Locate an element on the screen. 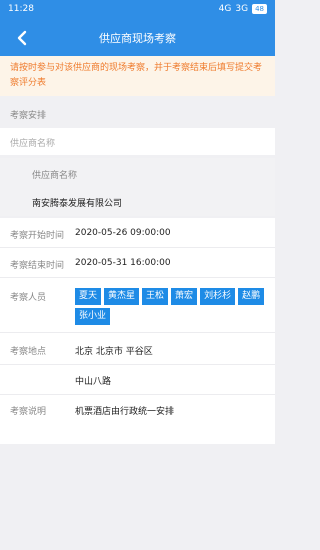 The width and height of the screenshot is (320, 550). staff-tag: 刘杉杉 is located at coordinates (218, 296).